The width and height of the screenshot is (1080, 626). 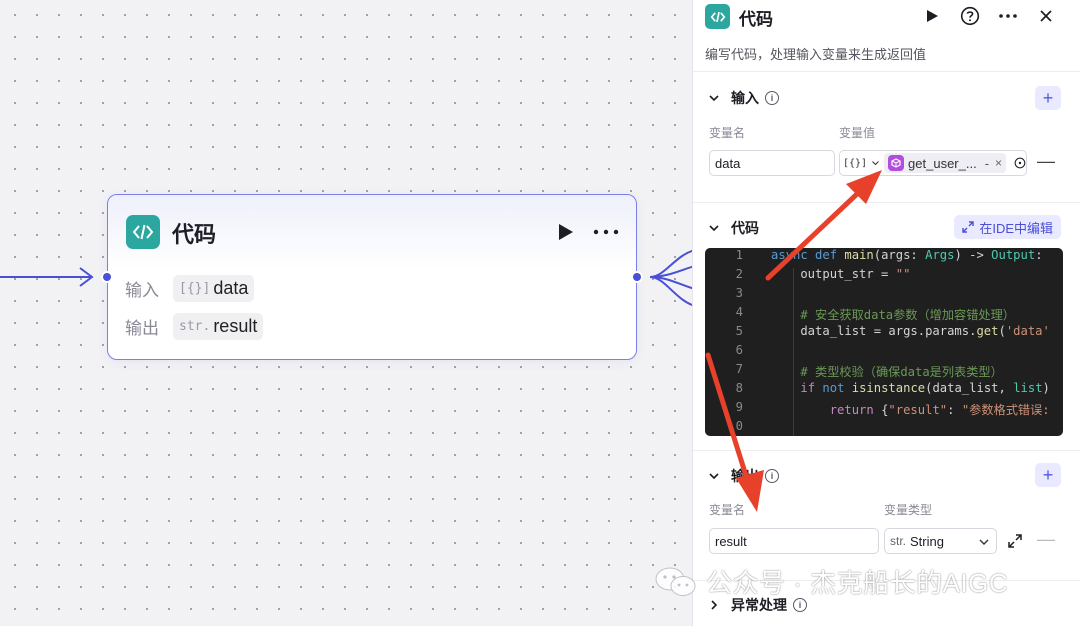 I want to click on output-name-field: result, so click(x=794, y=541).